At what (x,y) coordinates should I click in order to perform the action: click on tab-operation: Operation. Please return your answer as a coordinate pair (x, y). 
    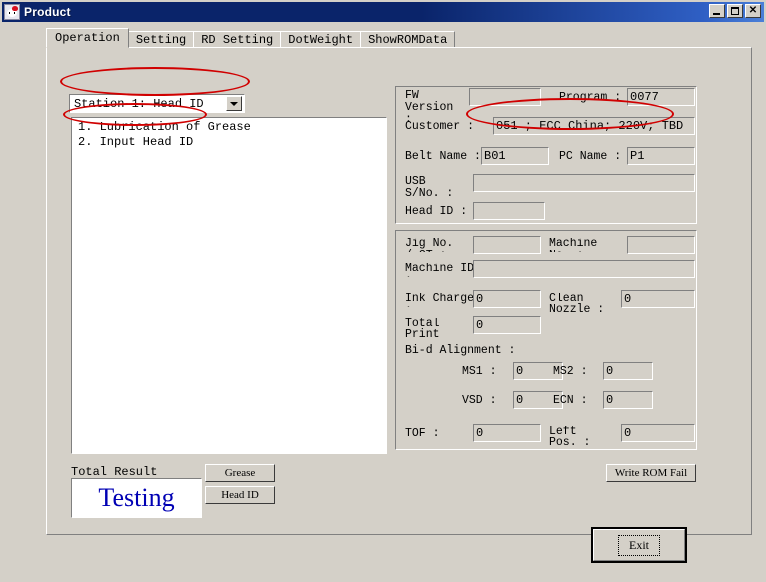
    Looking at the image, I should click on (87, 38).